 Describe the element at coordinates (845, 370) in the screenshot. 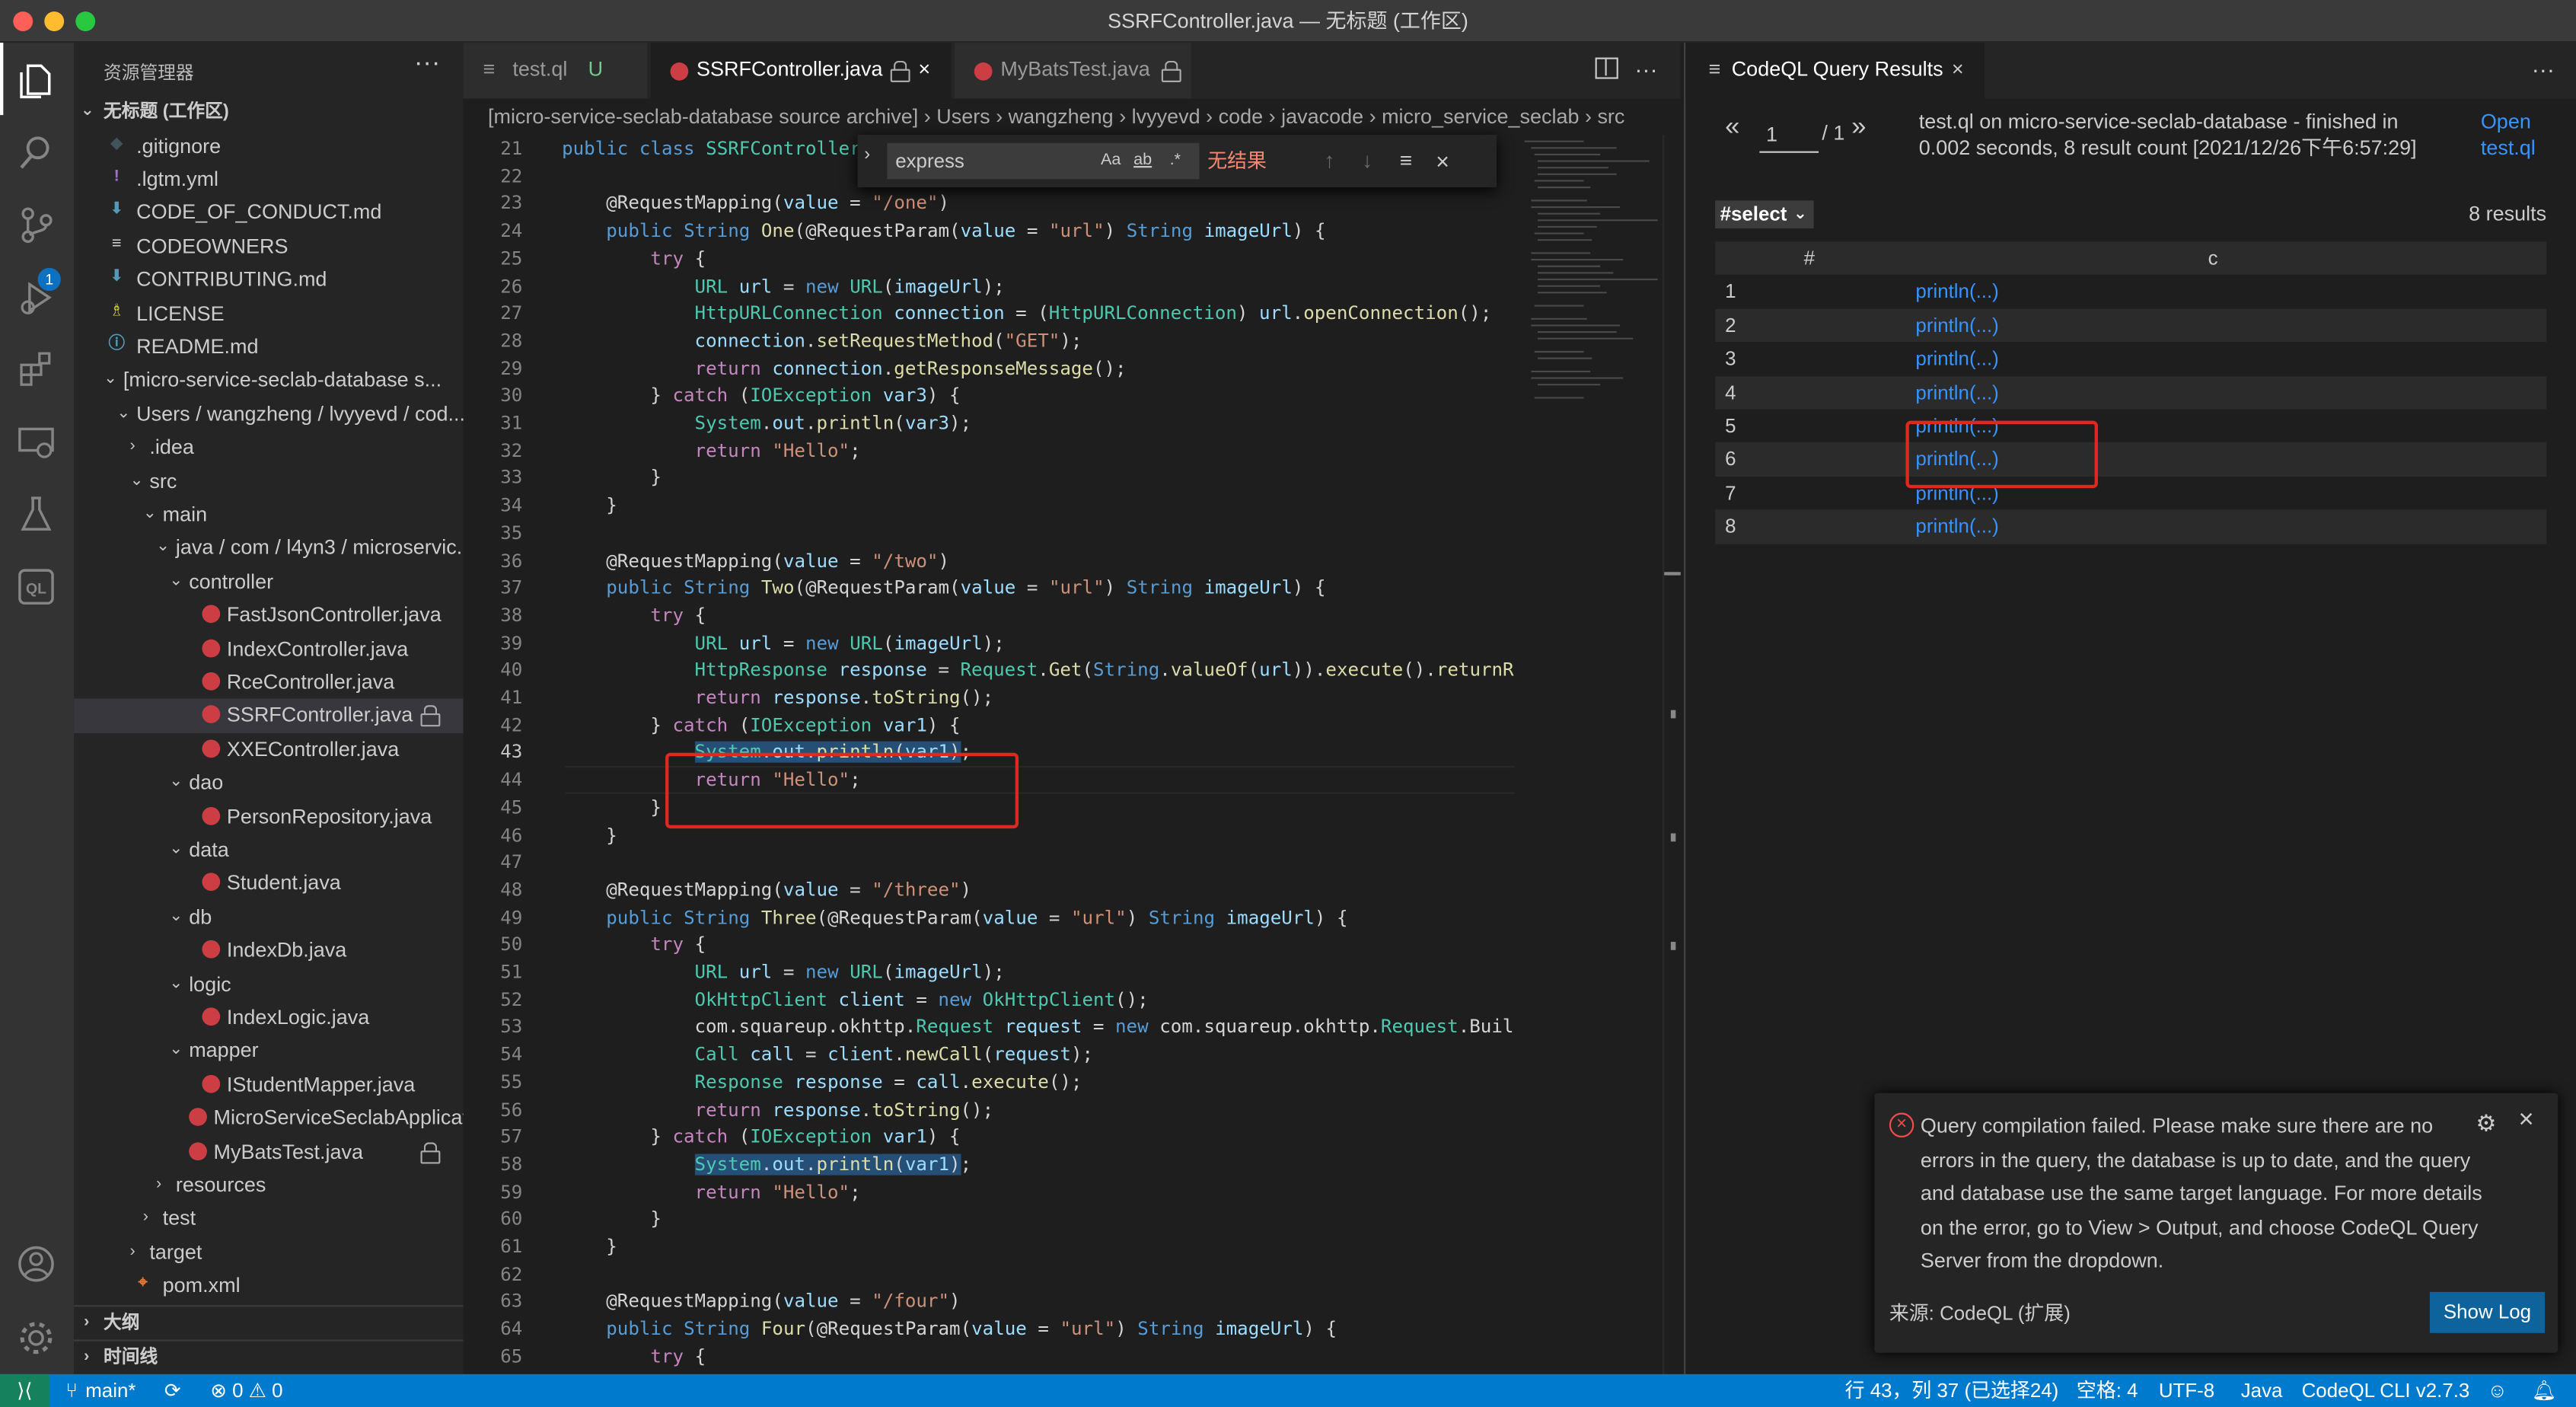

I see `code-line: return connection.getResponseMessage();` at that location.